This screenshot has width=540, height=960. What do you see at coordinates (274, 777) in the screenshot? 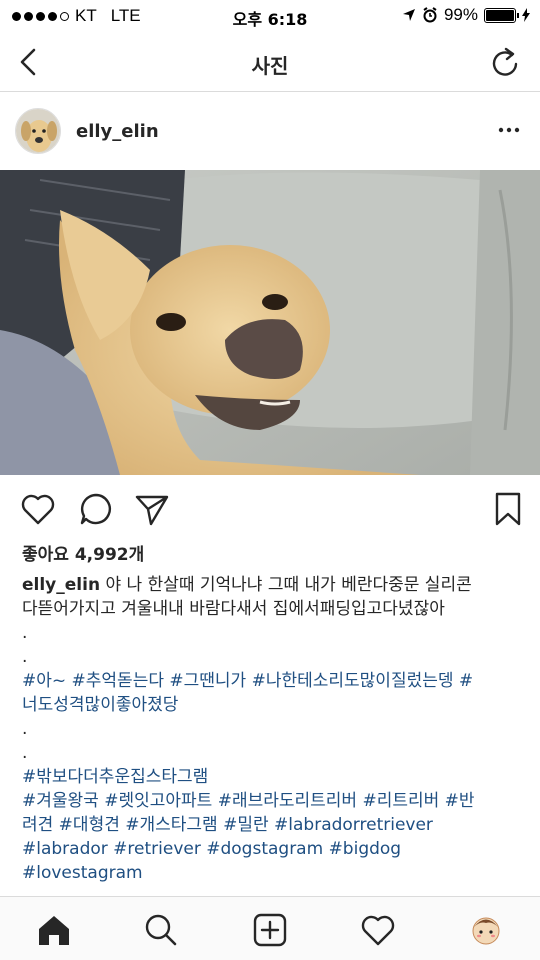
I see `caption-line: #밖보다더추운집스타그램` at bounding box center [274, 777].